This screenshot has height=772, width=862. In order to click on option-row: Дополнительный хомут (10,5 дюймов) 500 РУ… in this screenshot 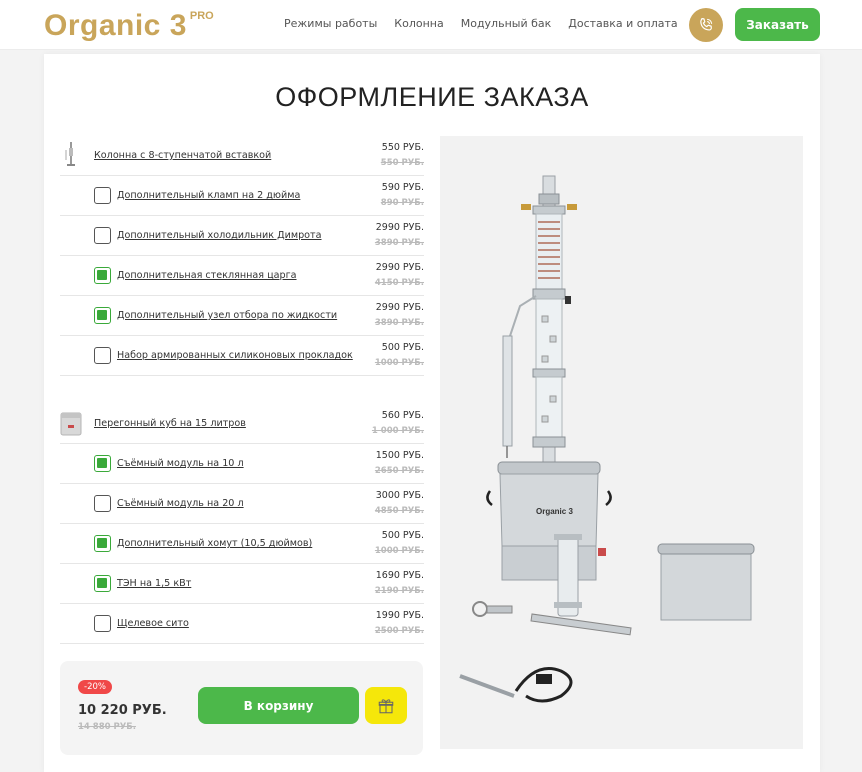, I will do `click(242, 544)`.